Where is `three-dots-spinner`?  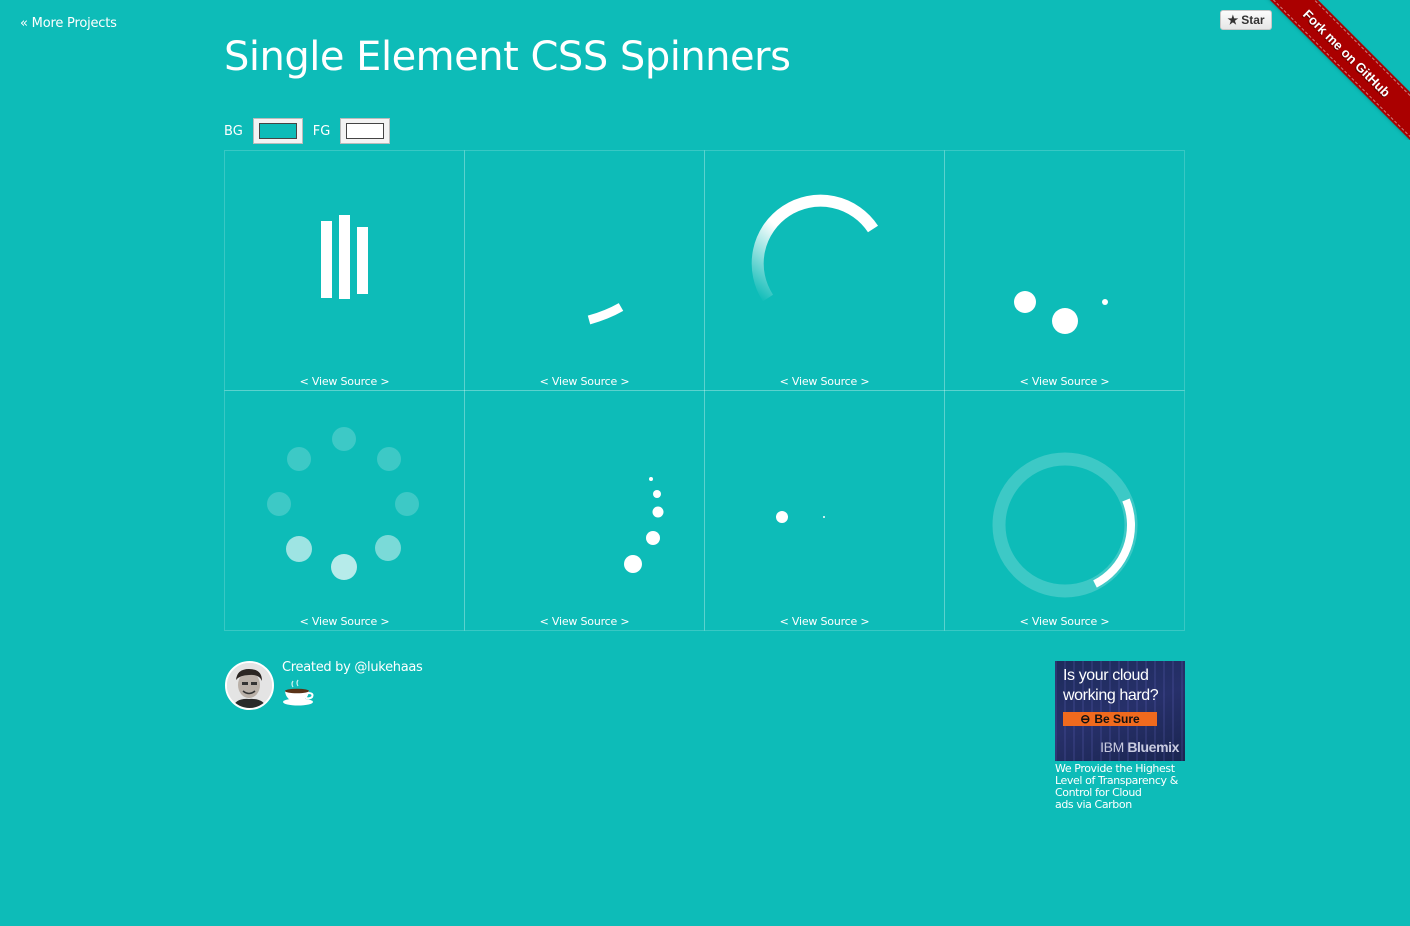 three-dots-spinner is located at coordinates (1061, 312).